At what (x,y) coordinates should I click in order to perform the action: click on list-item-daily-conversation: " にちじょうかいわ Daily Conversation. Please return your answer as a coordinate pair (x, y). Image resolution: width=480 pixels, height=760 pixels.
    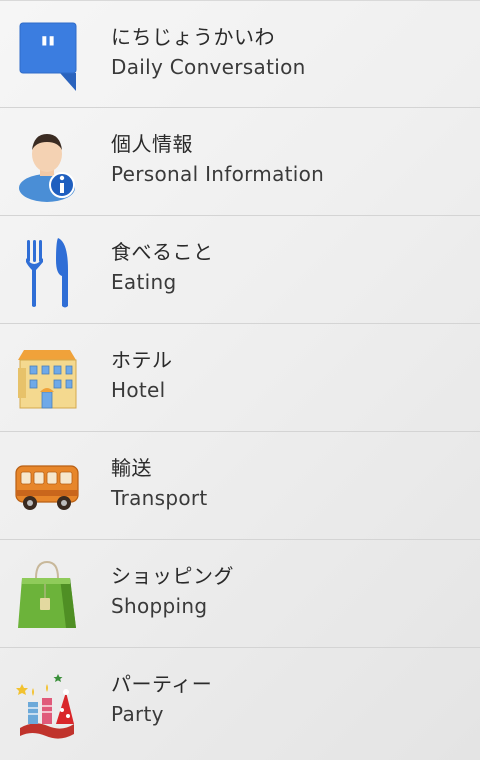
    Looking at the image, I should click on (240, 54).